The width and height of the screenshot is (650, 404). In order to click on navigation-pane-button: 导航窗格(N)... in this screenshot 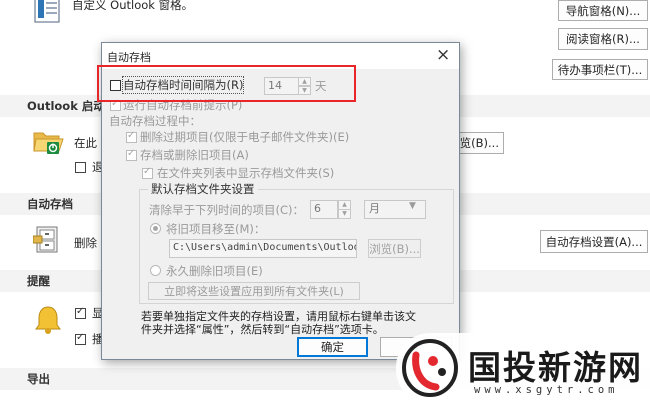, I will do `click(603, 10)`.